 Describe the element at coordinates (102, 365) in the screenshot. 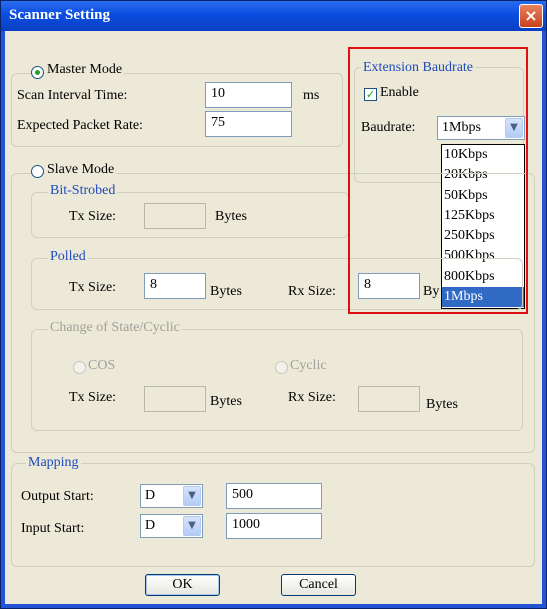

I see `cos-label: COS` at that location.